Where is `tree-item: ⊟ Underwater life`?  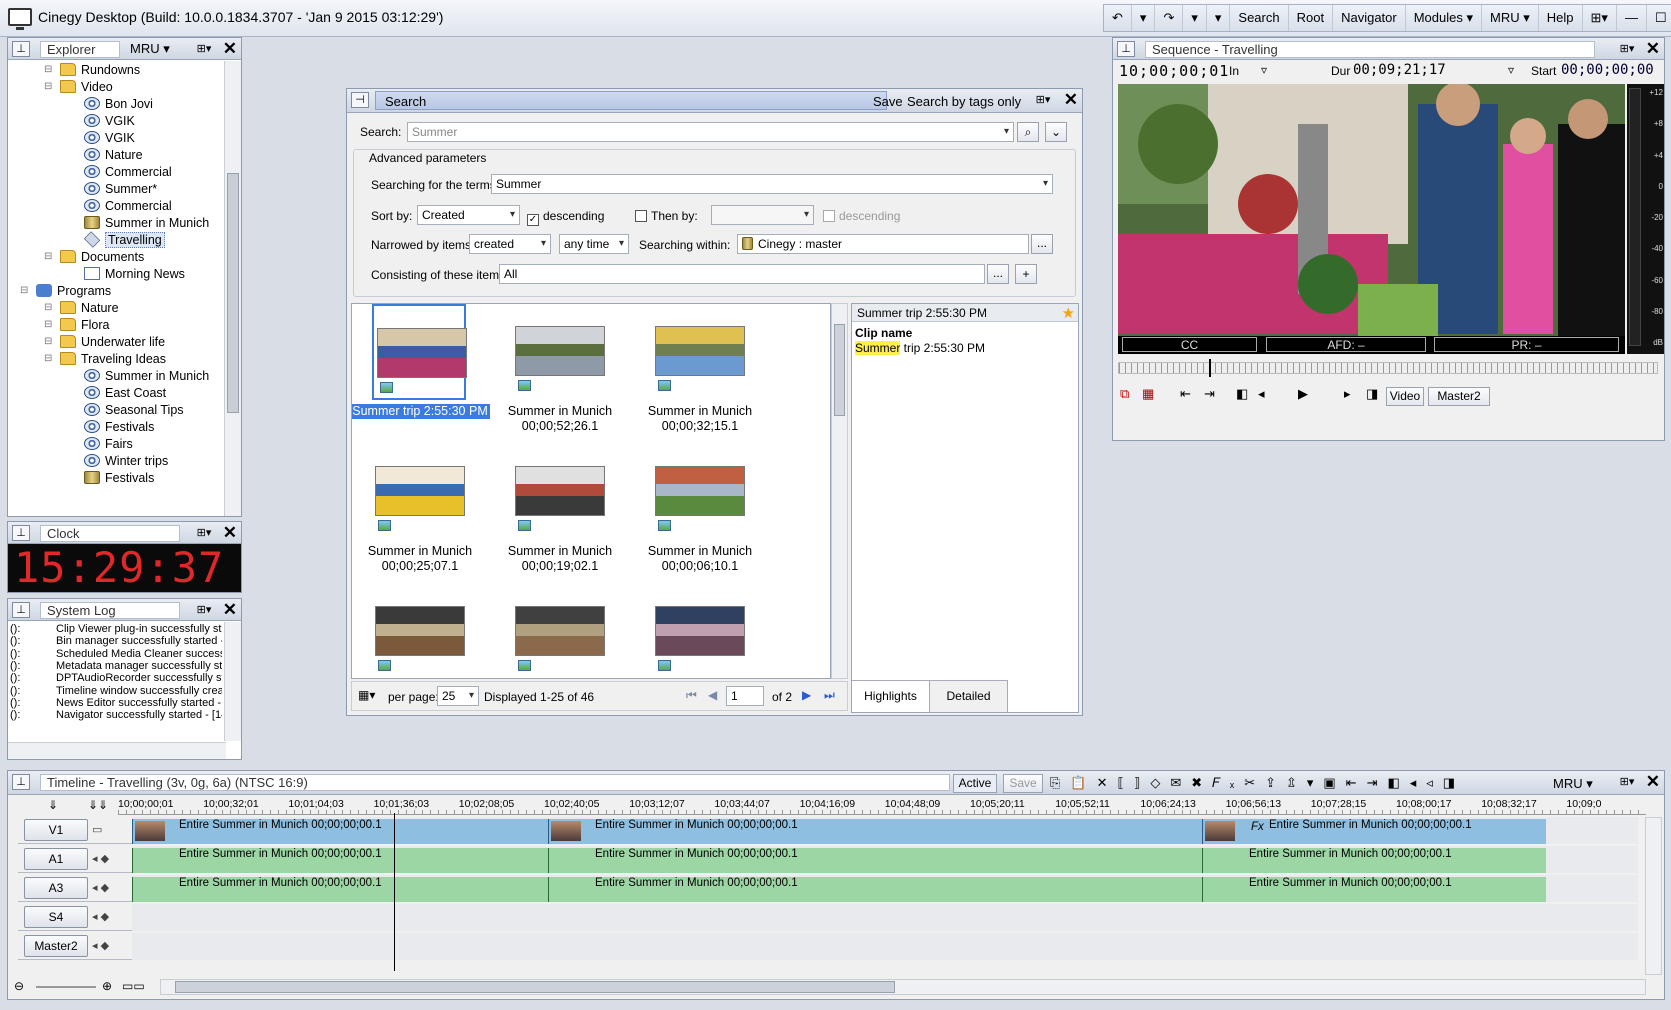
tree-item: ⊟ Underwater life is located at coordinates (104, 342).